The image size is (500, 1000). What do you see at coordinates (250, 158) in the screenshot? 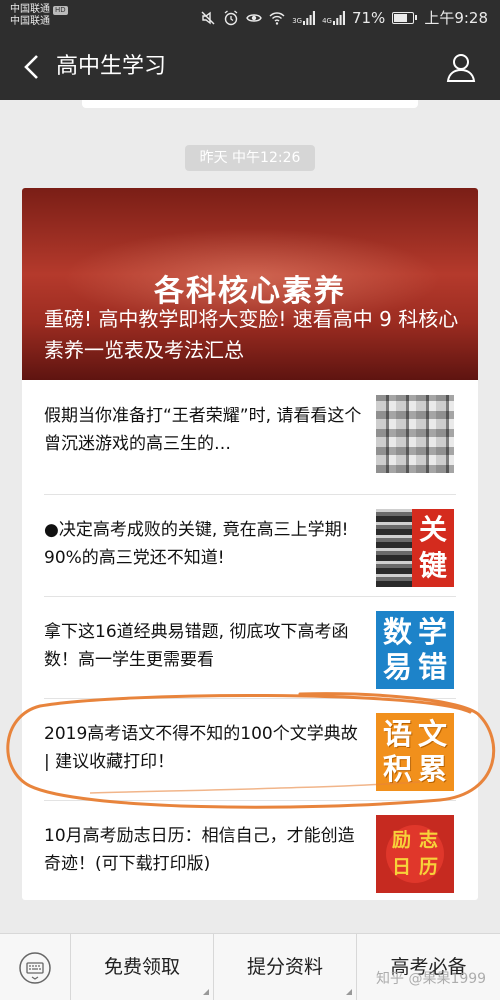
I see `message-timestamp: 昨天 中午12:26` at bounding box center [250, 158].